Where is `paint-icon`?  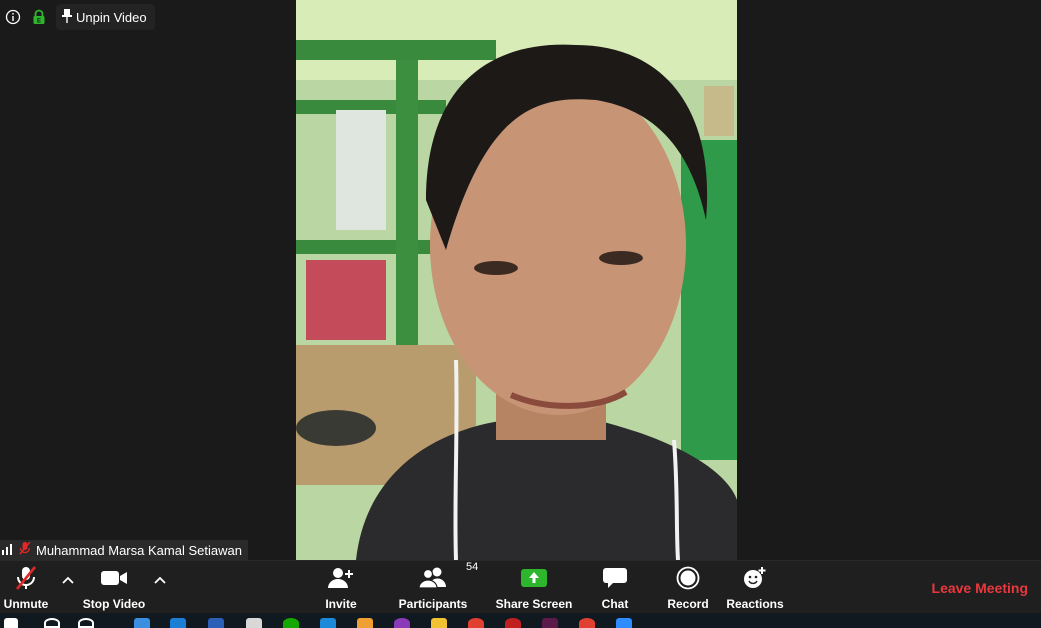 paint-icon is located at coordinates (254, 623).